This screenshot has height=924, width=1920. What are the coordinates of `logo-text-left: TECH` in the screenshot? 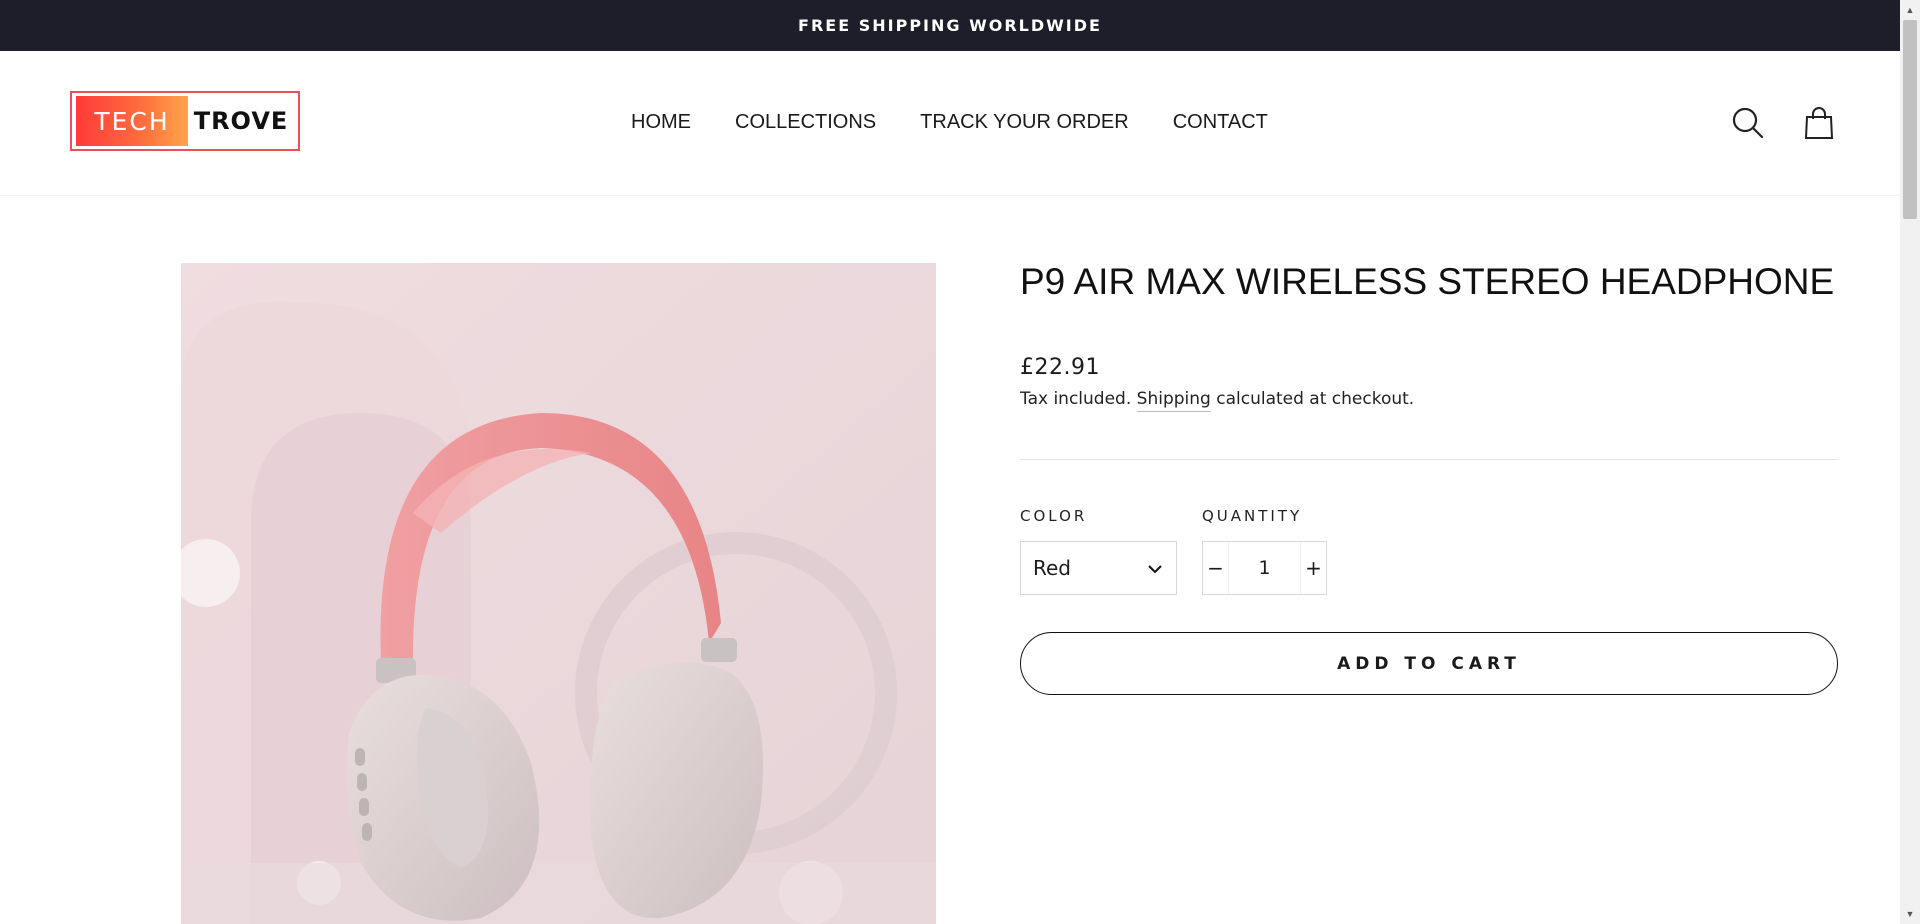 It's located at (132, 121).